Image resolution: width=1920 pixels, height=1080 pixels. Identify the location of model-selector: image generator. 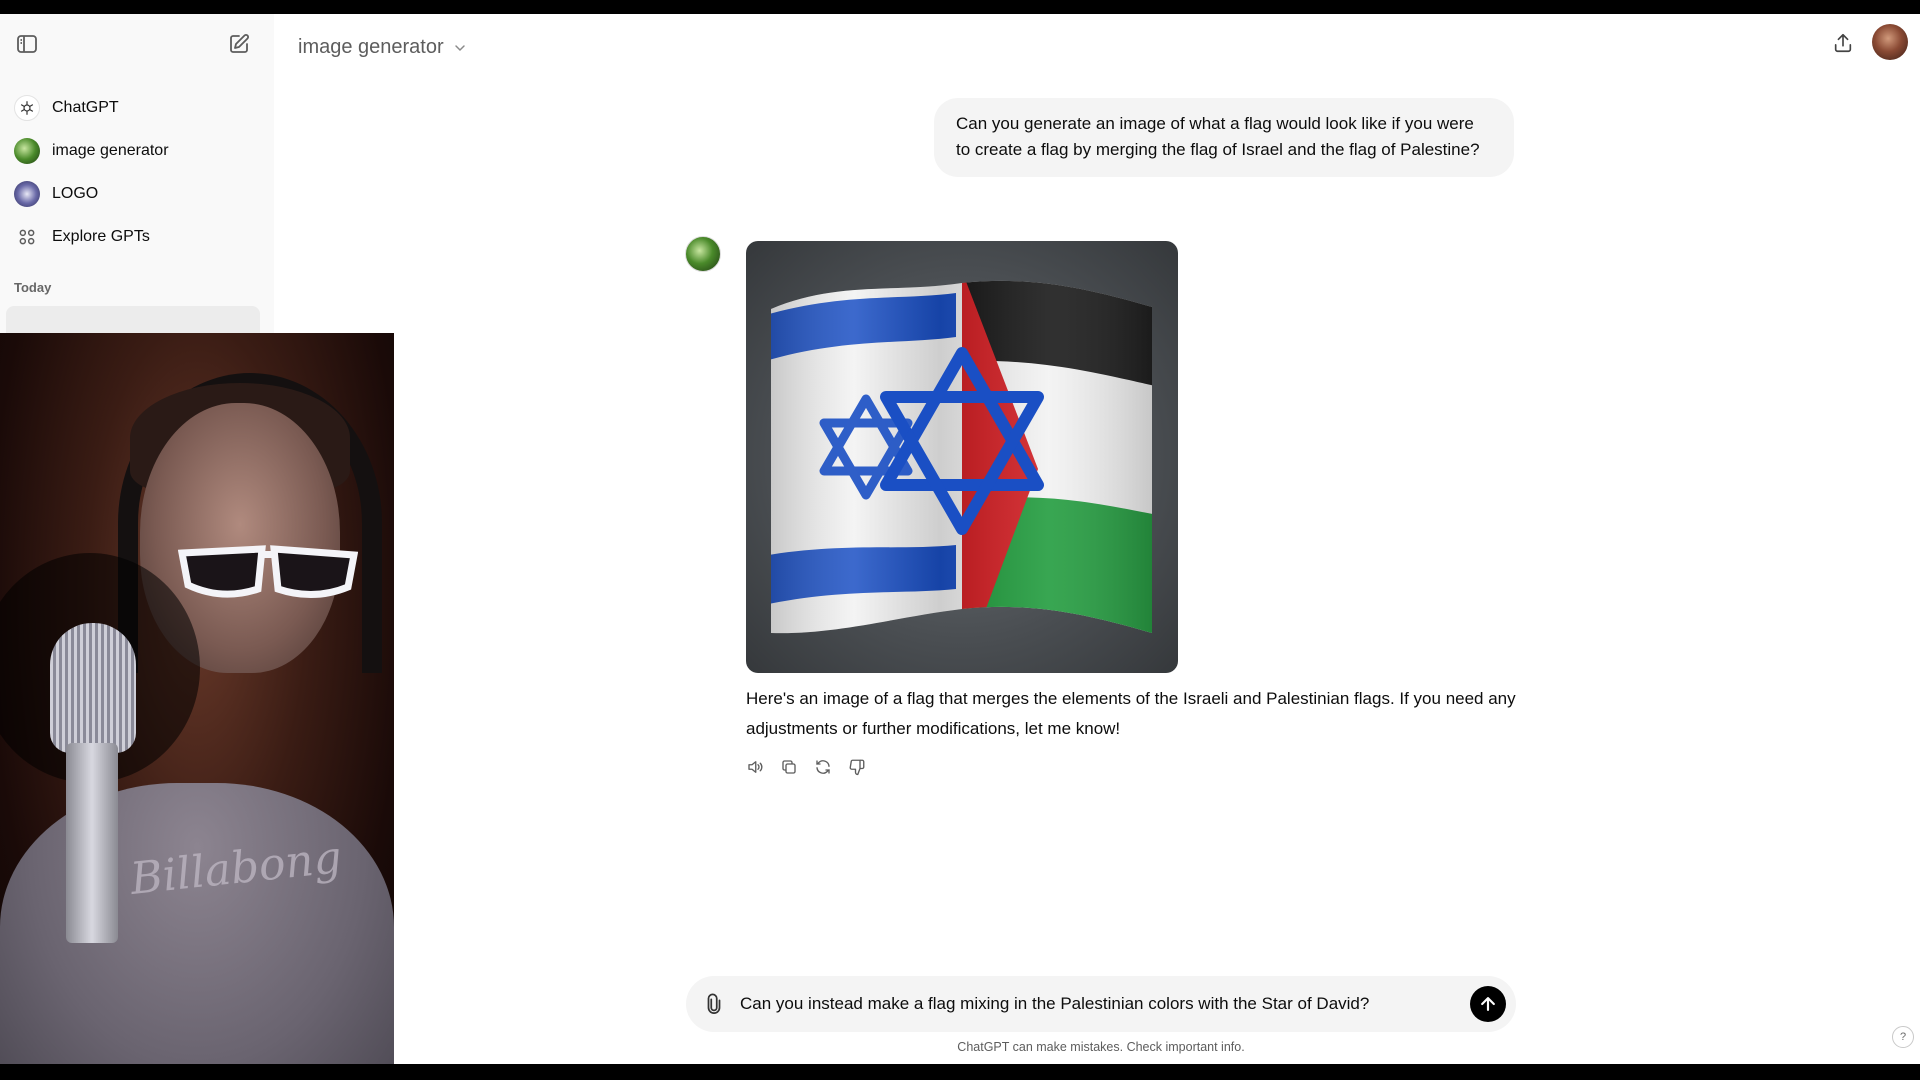
(383, 47).